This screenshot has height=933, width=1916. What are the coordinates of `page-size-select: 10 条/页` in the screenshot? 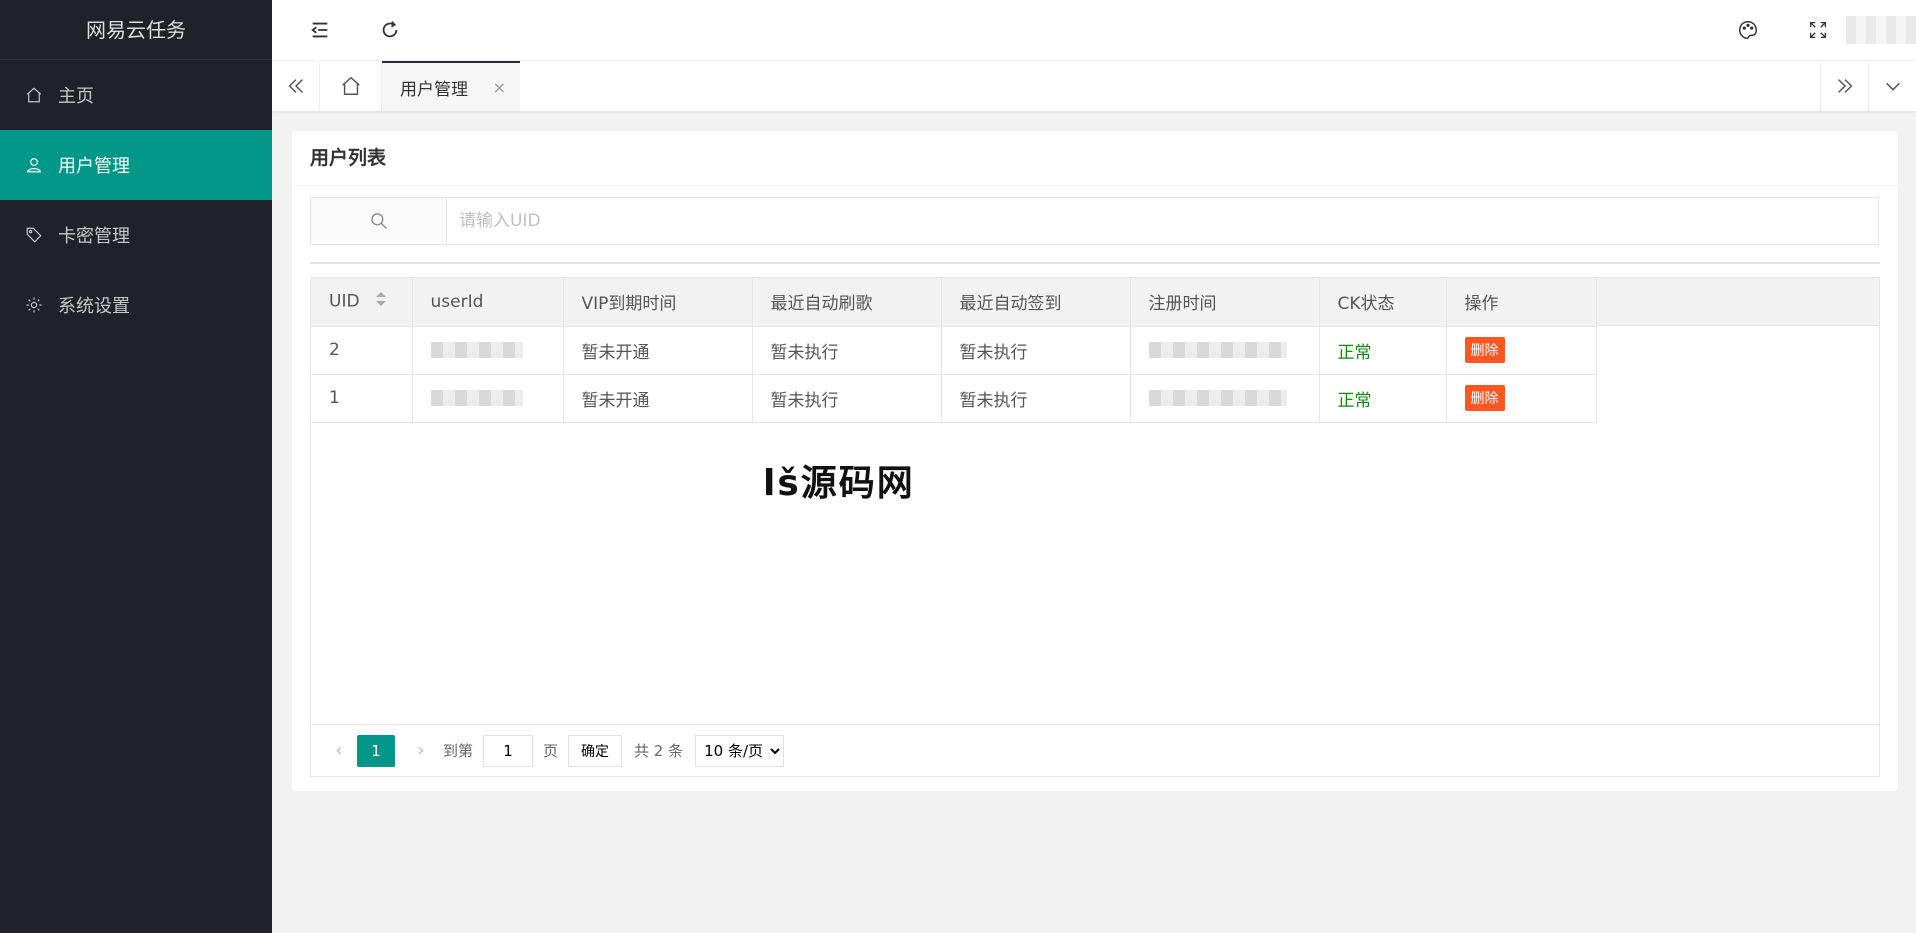 It's located at (740, 750).